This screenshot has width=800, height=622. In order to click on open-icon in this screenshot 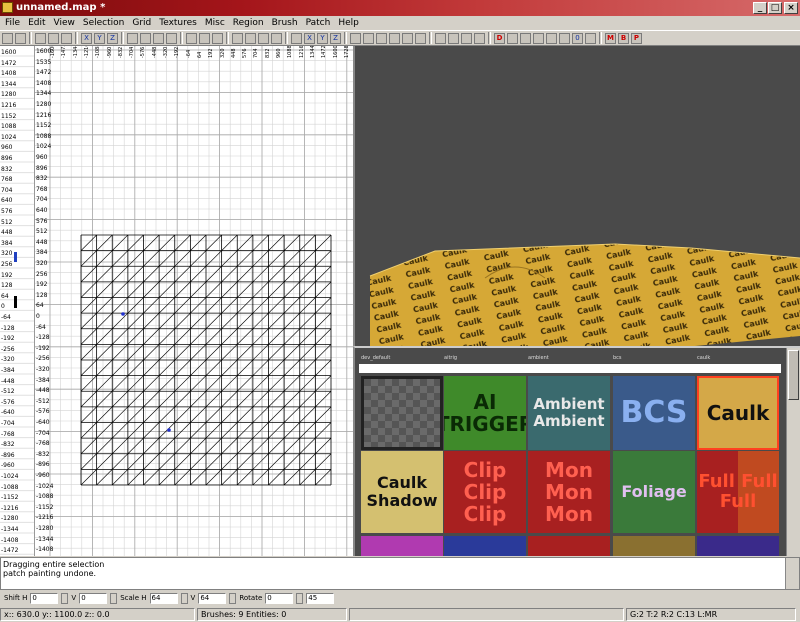, I will do `click(7, 38)`.